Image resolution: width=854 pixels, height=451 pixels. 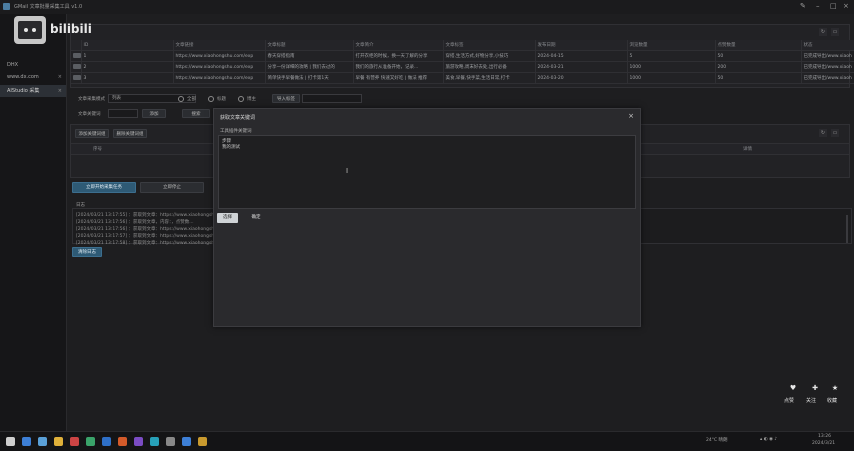 What do you see at coordinates (581, 56) in the screenshot?
I see `table-cell: 2024-04-15` at bounding box center [581, 56].